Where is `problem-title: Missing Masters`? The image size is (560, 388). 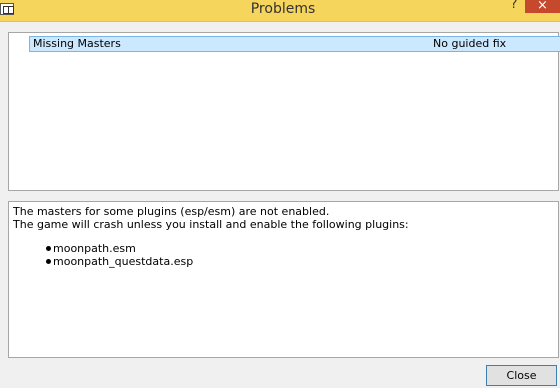 problem-title: Missing Masters is located at coordinates (77, 43).